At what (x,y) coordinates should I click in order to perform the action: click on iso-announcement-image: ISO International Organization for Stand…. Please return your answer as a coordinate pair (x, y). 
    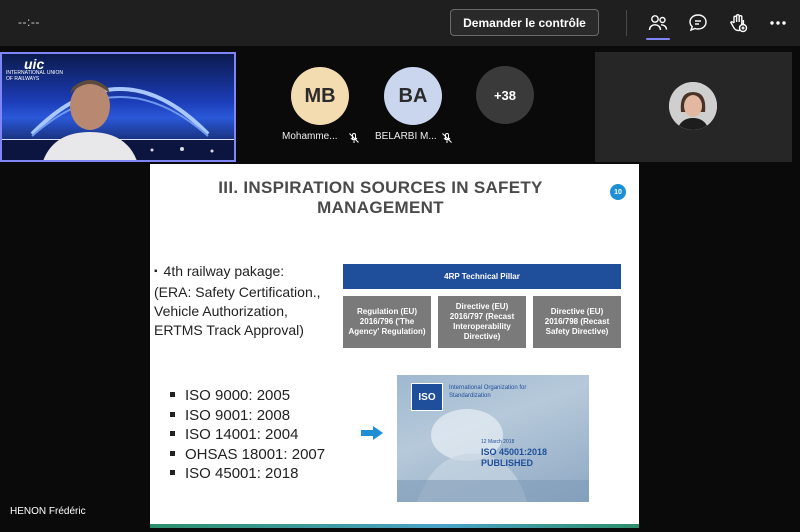
    Looking at the image, I should click on (493, 438).